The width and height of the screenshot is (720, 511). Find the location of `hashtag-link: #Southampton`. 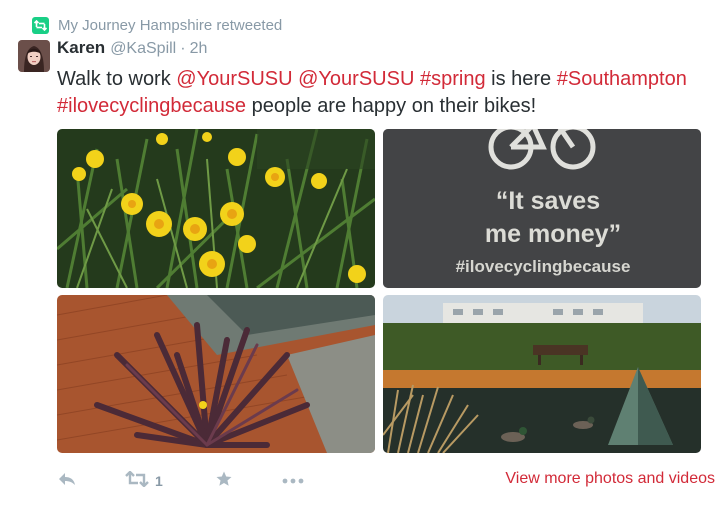

hashtag-link: #Southampton is located at coordinates (622, 79).